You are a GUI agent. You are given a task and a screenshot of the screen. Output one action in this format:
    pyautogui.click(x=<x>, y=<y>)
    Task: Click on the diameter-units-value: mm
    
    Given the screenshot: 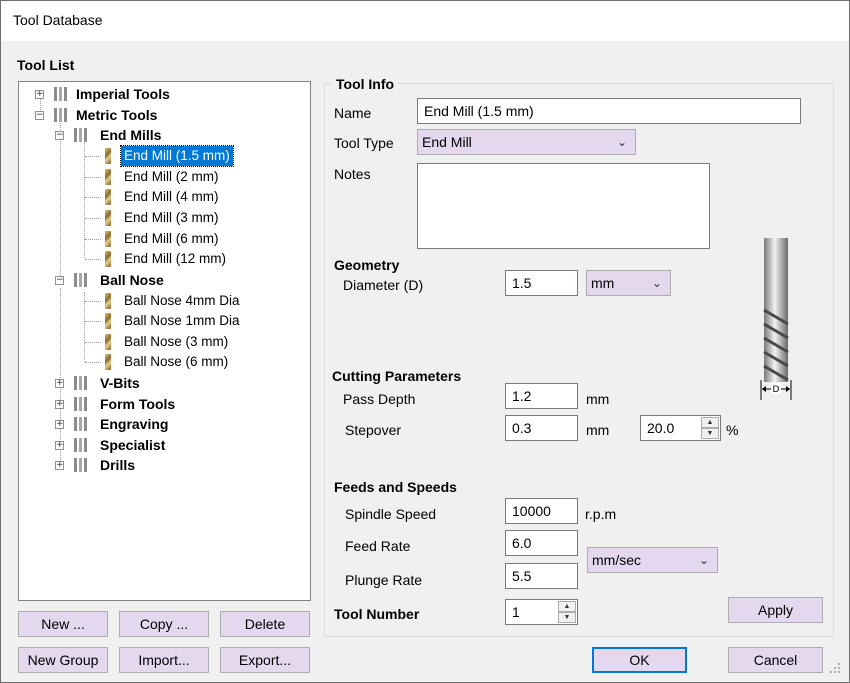 What is the action you would take?
    pyautogui.click(x=603, y=283)
    